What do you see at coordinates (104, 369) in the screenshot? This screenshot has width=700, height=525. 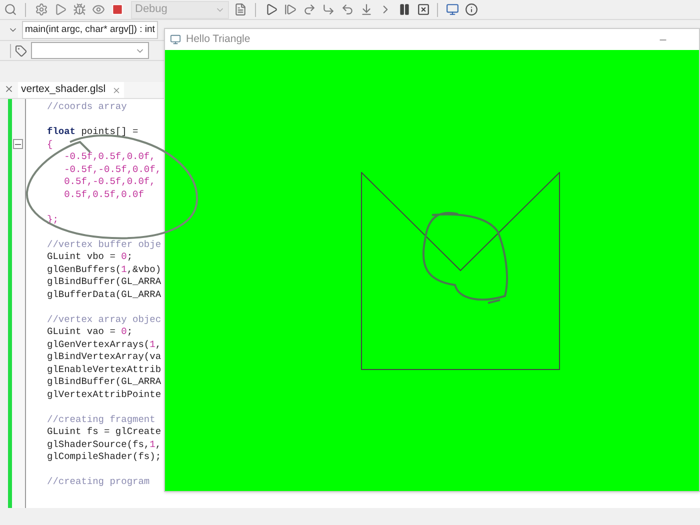 I see `code-line: glEnableVertexAttrib` at bounding box center [104, 369].